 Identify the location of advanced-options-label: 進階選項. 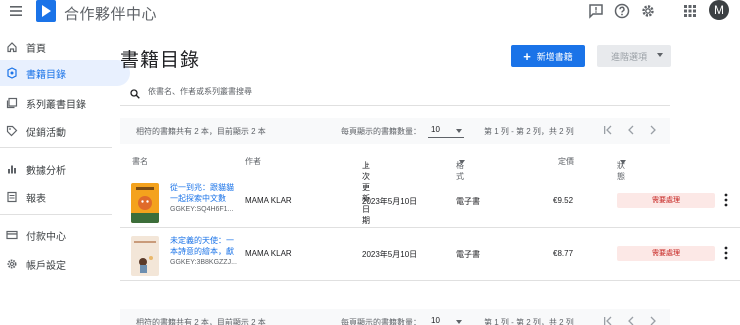
(629, 56).